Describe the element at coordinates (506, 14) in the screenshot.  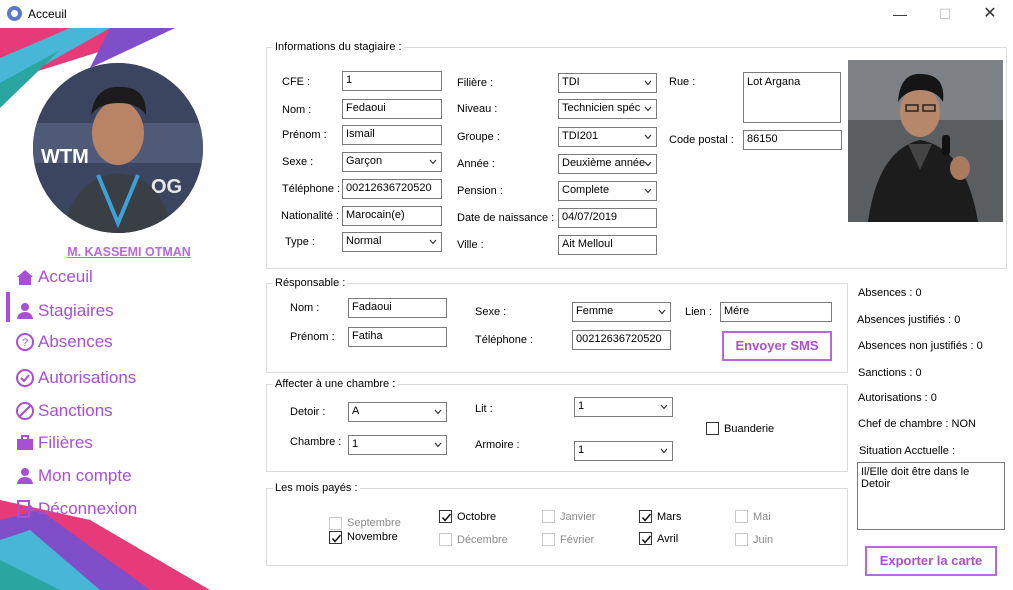
I see `title-bar: Acceuil — ☐ ✕` at that location.